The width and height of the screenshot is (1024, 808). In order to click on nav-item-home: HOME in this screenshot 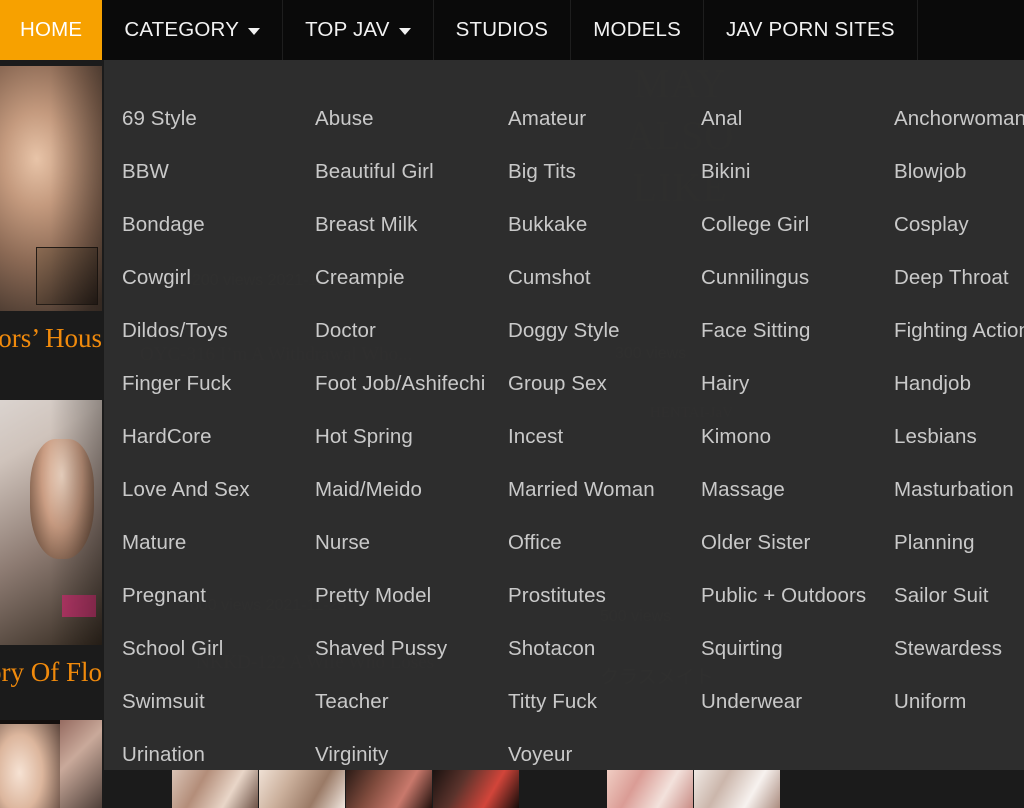, I will do `click(51, 30)`.